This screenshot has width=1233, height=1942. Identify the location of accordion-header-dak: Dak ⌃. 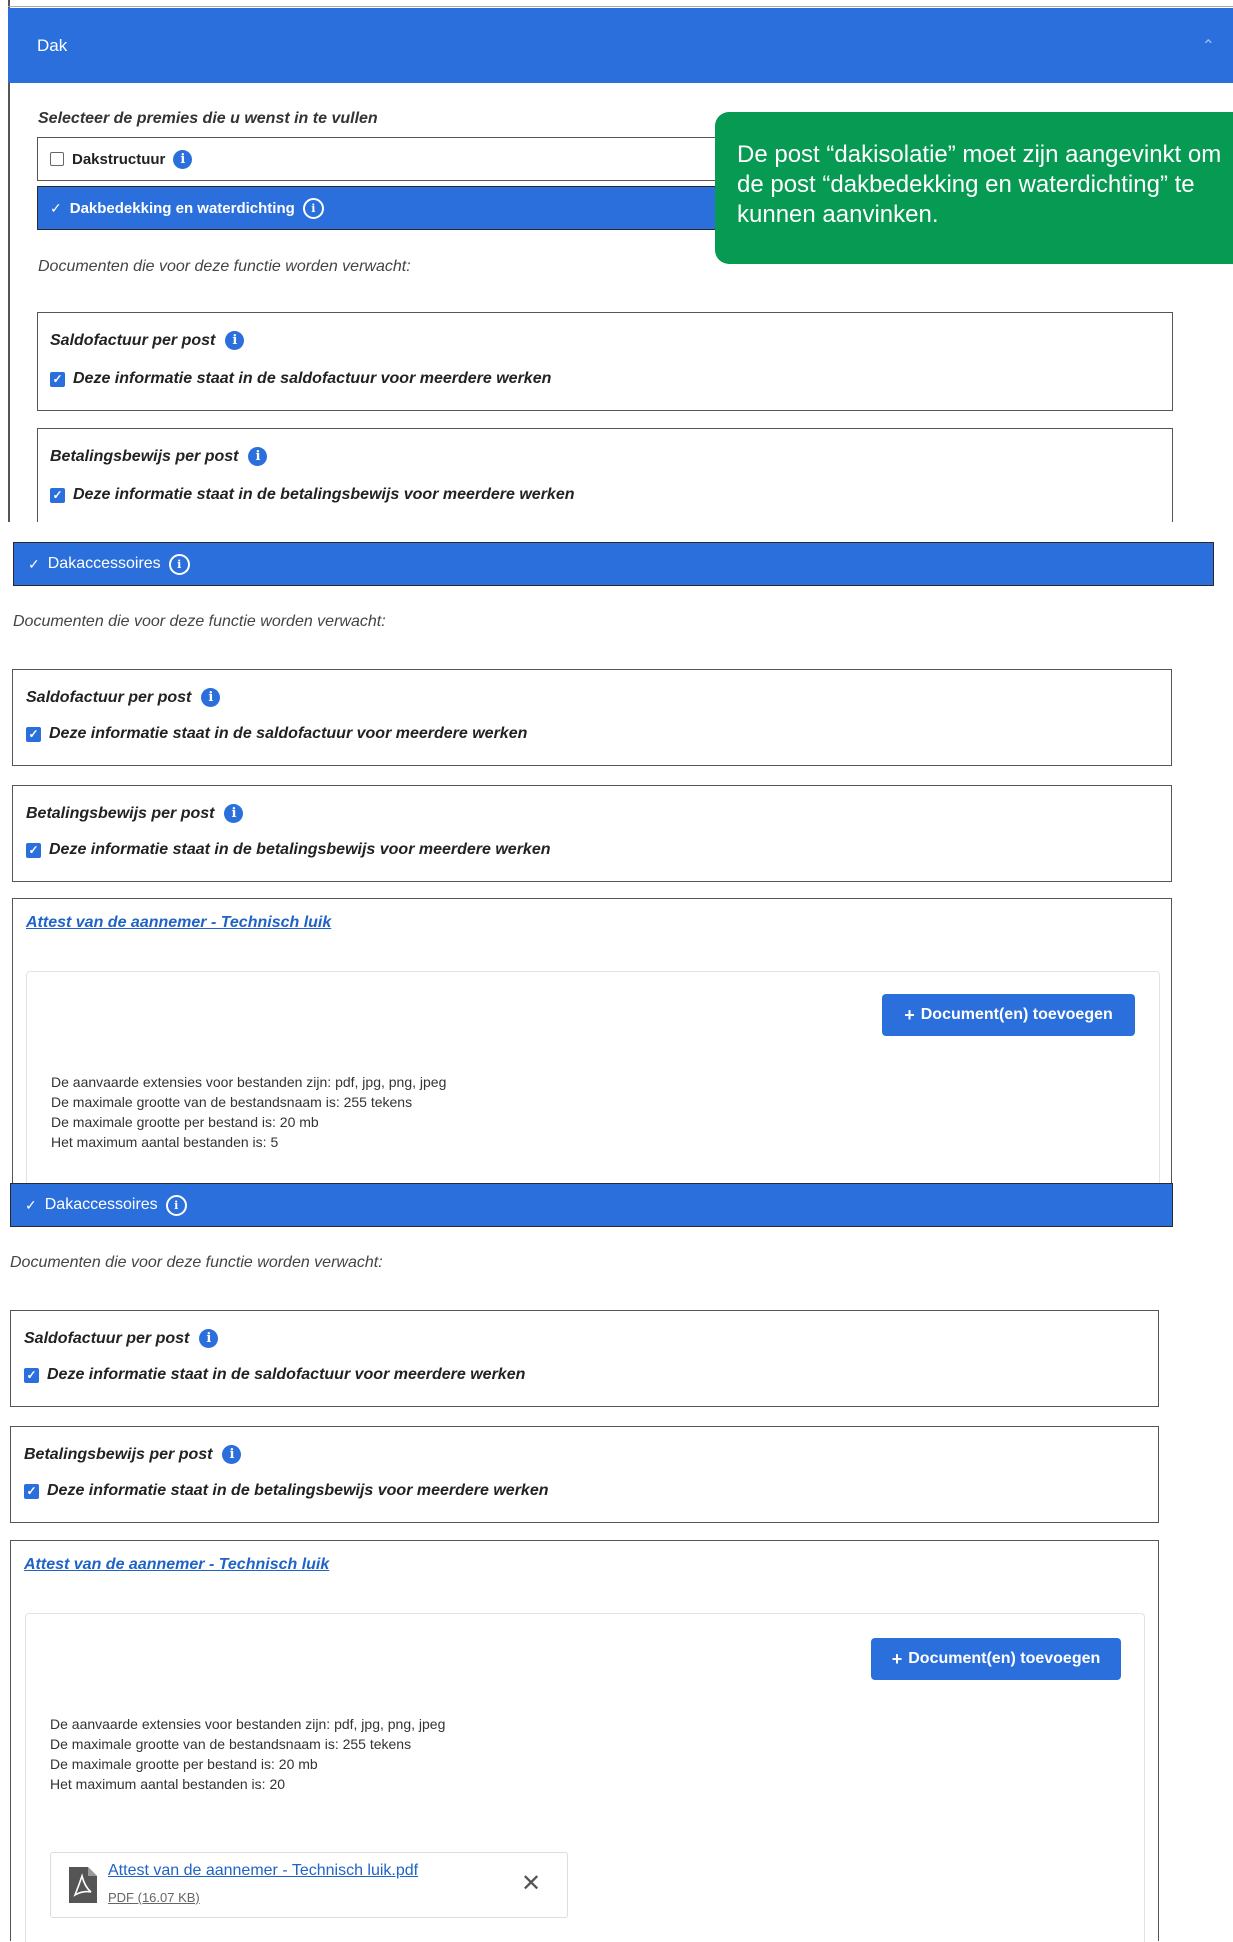
(620, 45).